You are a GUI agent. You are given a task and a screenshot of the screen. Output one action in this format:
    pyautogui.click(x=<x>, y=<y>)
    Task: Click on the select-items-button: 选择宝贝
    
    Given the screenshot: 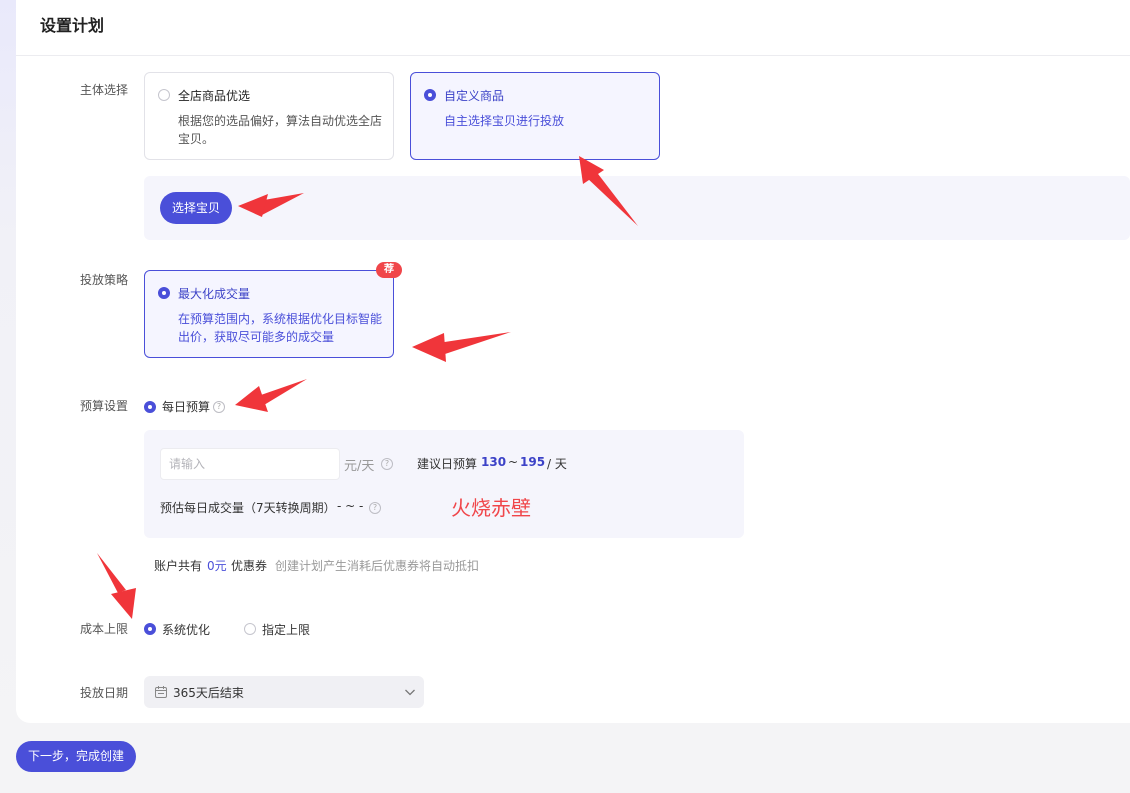 What is the action you would take?
    pyautogui.click(x=196, y=208)
    